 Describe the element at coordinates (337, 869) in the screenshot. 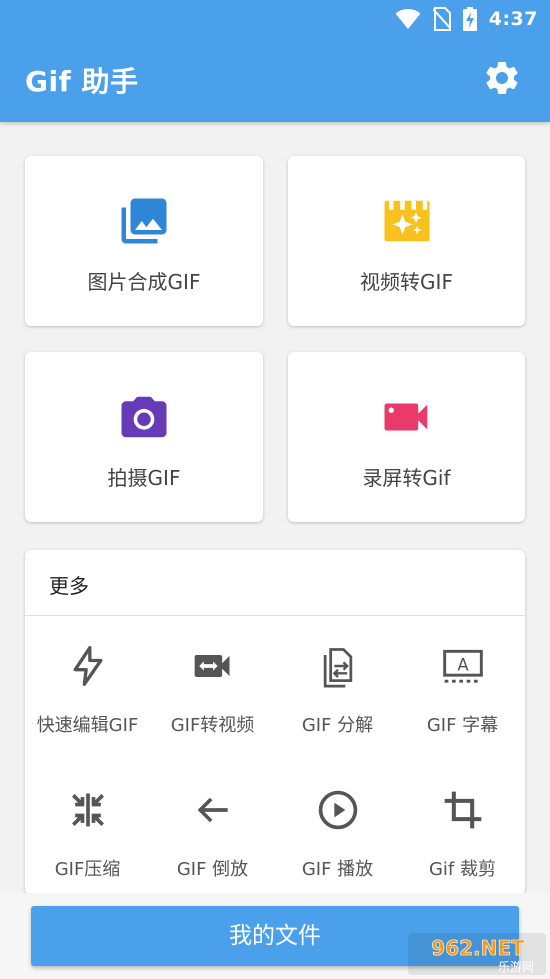

I see `tool-label: GIF 播放` at that location.